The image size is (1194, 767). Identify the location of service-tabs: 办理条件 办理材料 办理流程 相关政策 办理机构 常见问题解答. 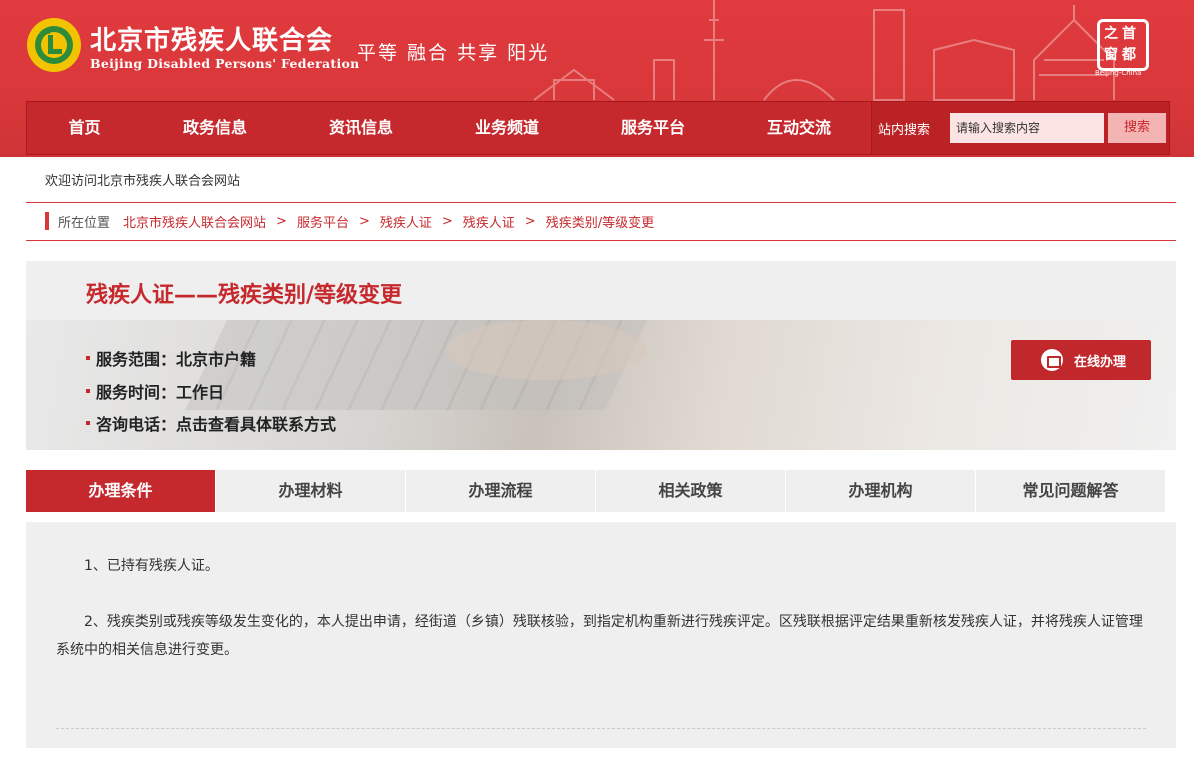
(596, 491).